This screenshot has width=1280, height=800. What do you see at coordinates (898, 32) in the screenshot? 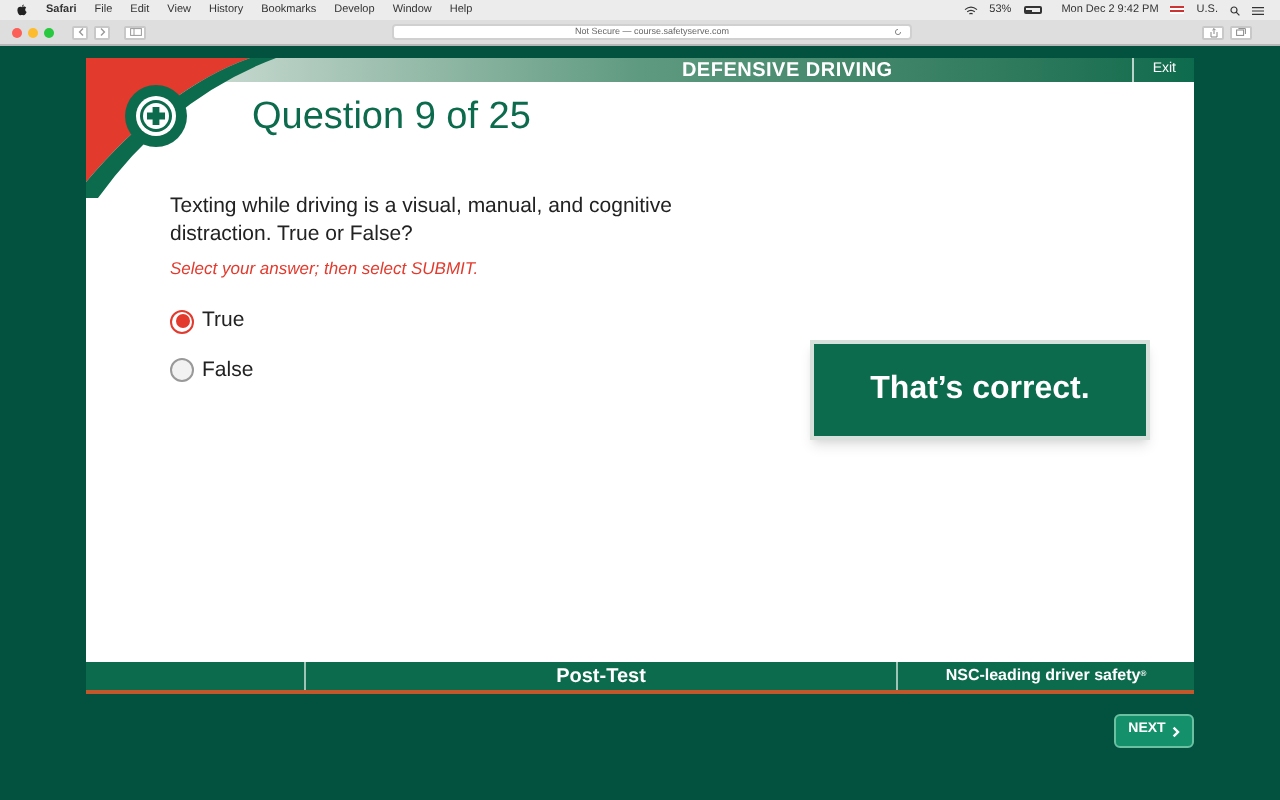
I see `reload-icon` at bounding box center [898, 32].